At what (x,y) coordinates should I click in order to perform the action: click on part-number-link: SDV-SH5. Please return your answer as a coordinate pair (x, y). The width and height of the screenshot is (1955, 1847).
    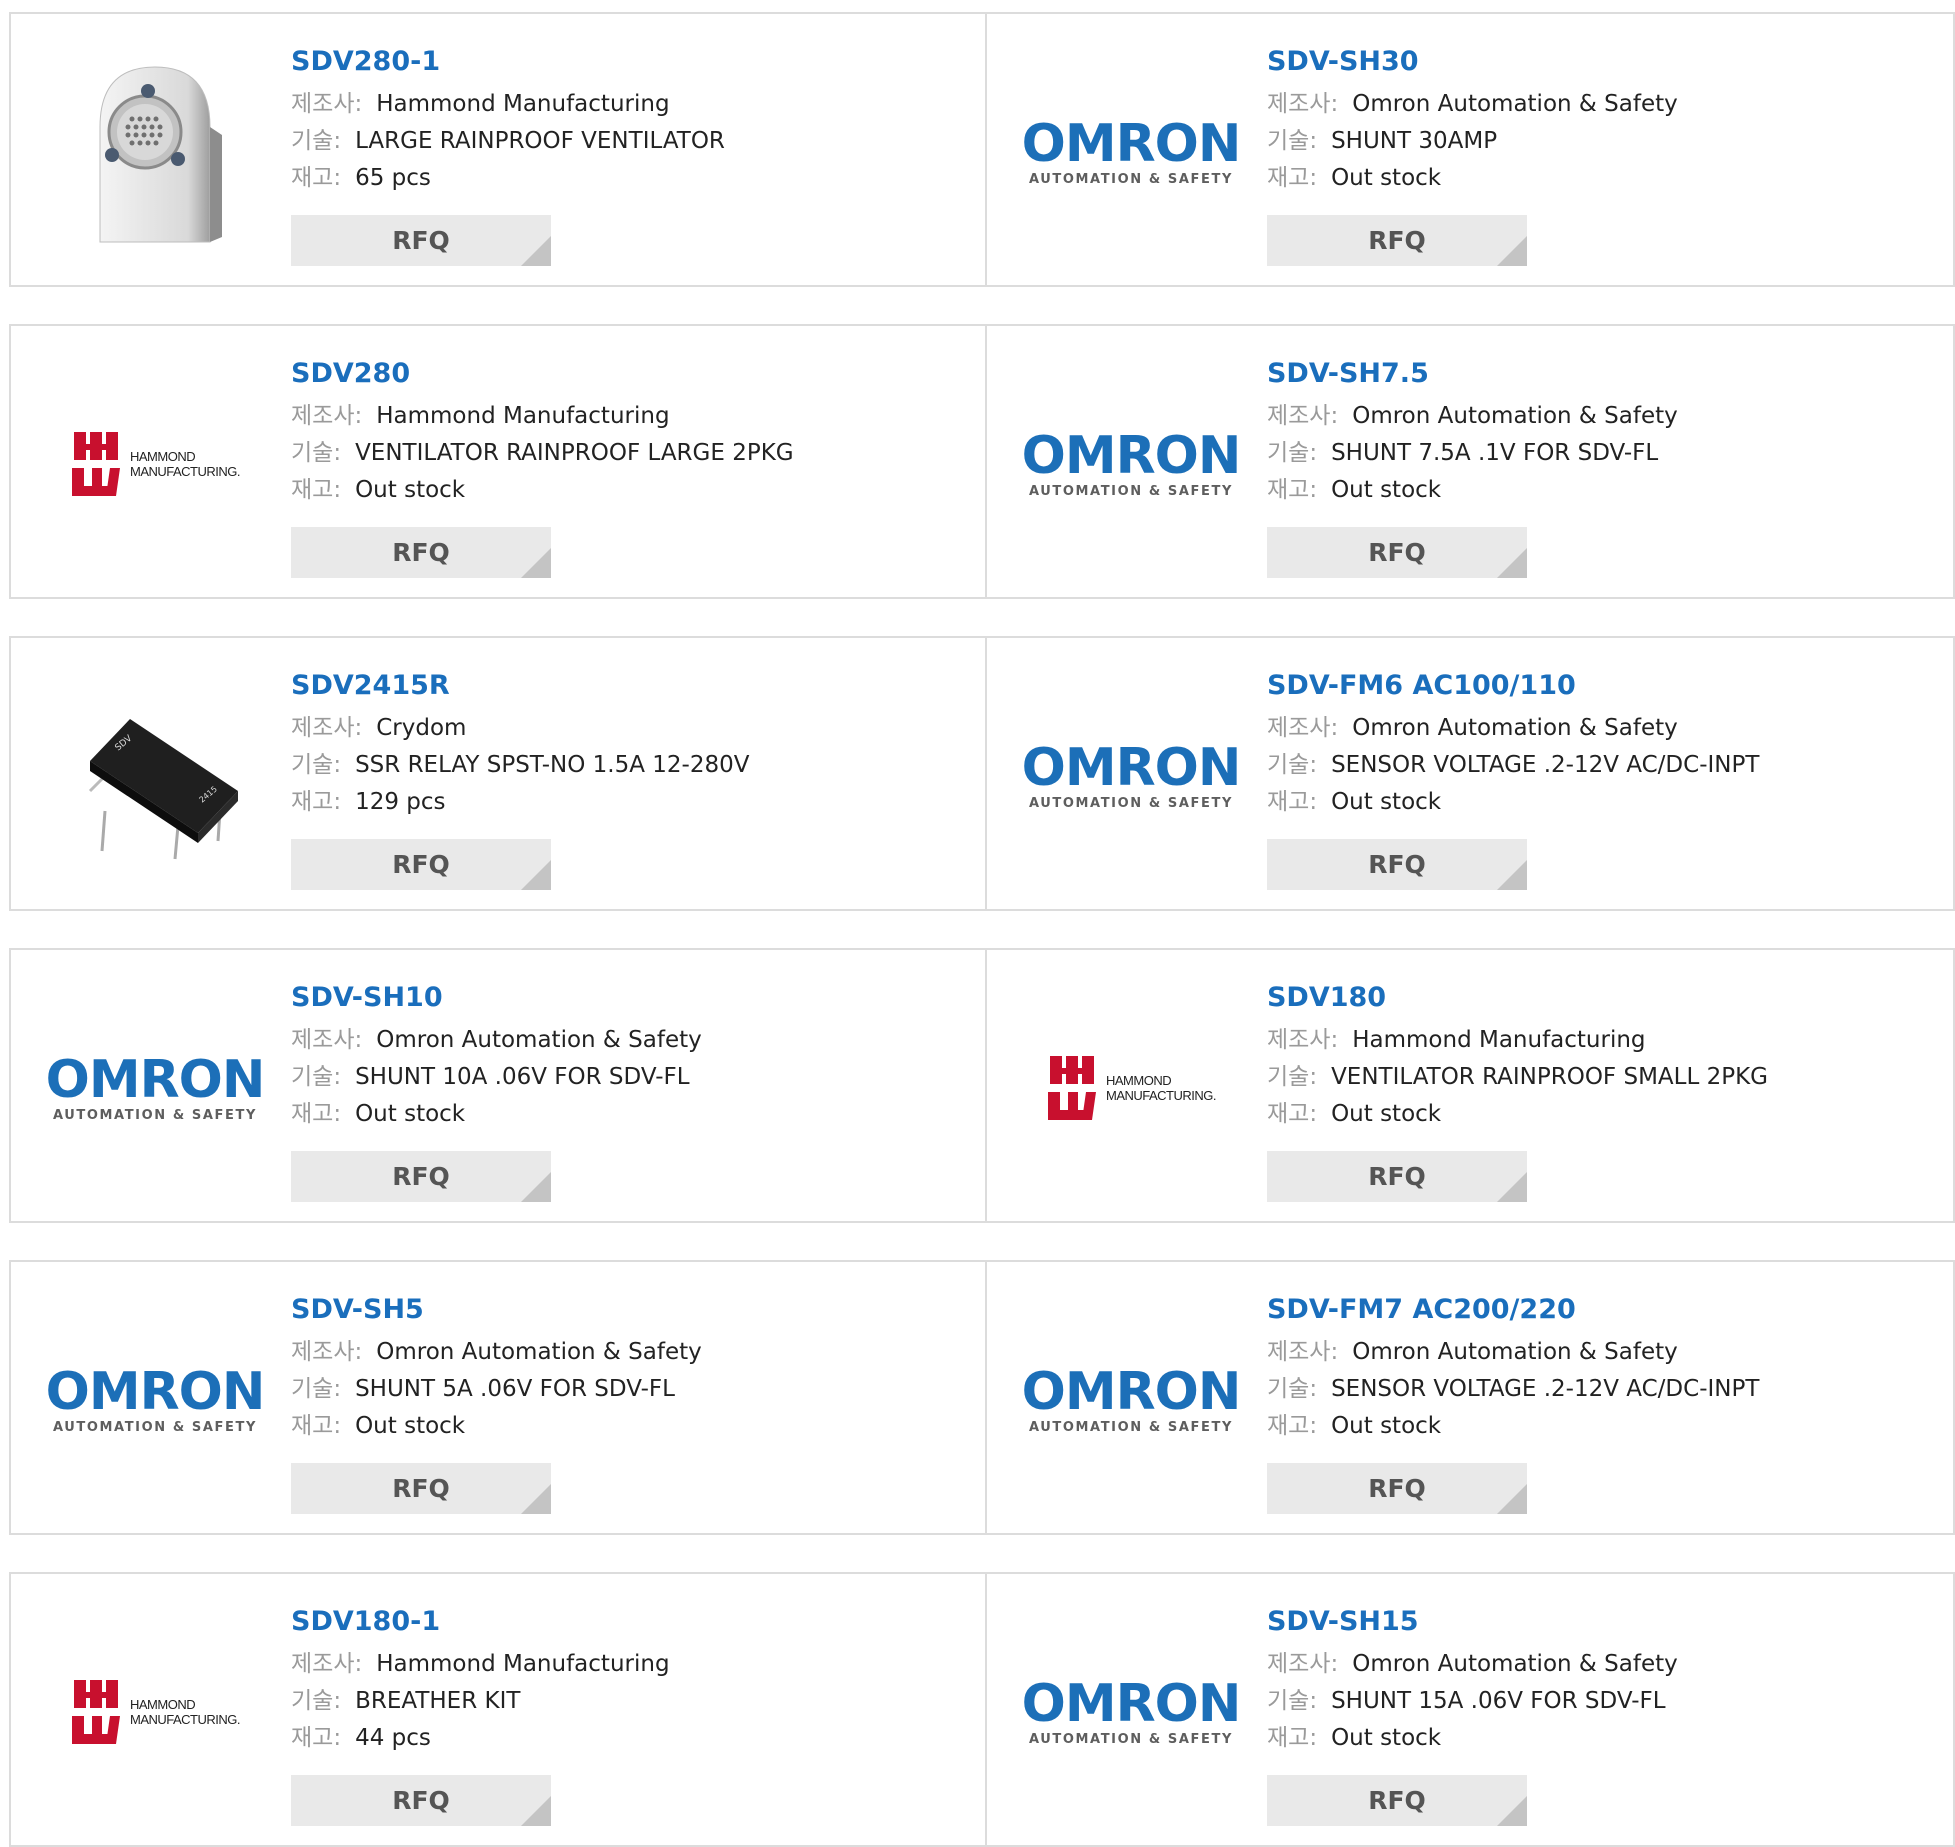
    Looking at the image, I should click on (633, 1310).